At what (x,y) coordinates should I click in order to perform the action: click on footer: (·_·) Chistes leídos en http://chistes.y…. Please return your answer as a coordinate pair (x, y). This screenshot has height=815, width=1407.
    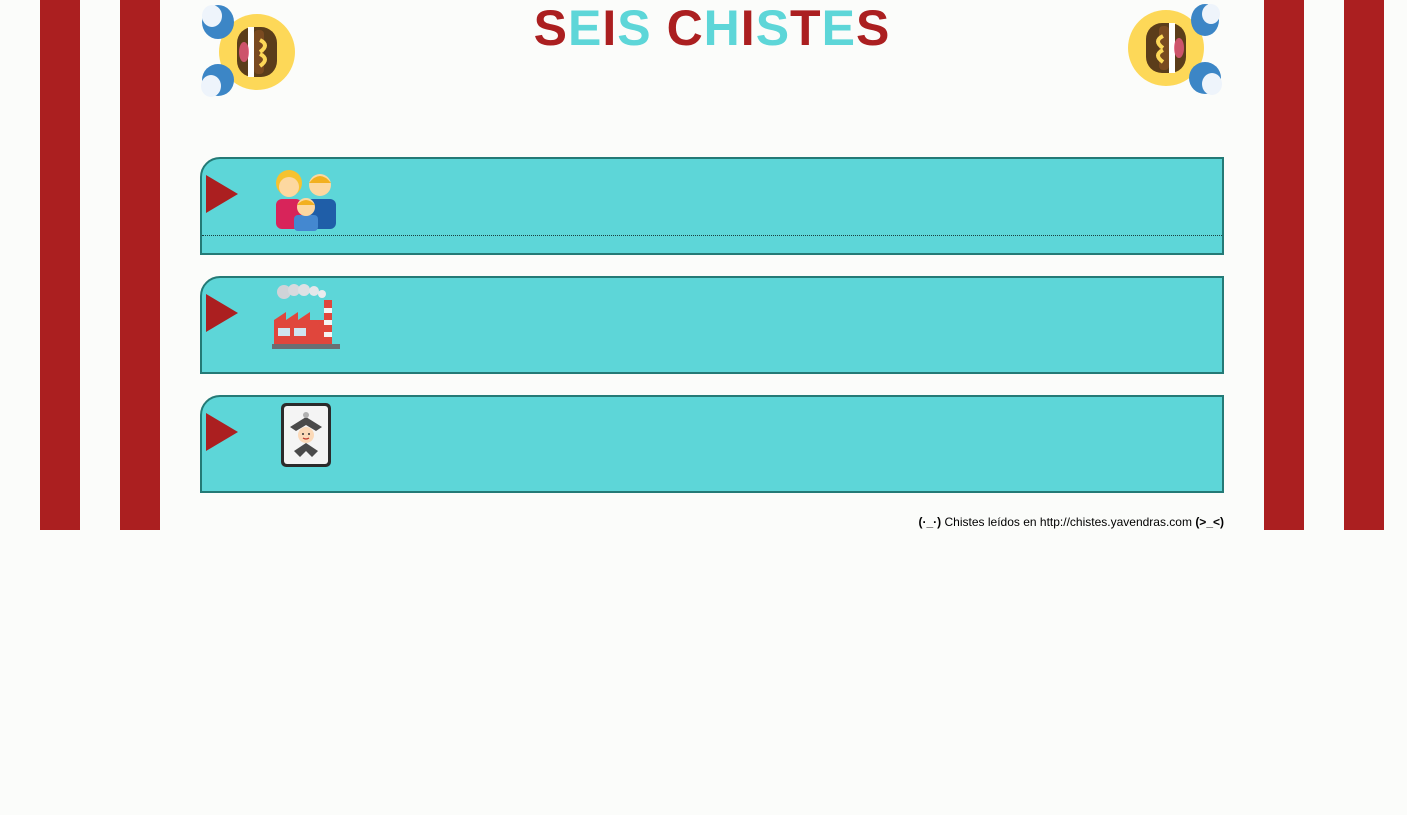
    Looking at the image, I should click on (712, 522).